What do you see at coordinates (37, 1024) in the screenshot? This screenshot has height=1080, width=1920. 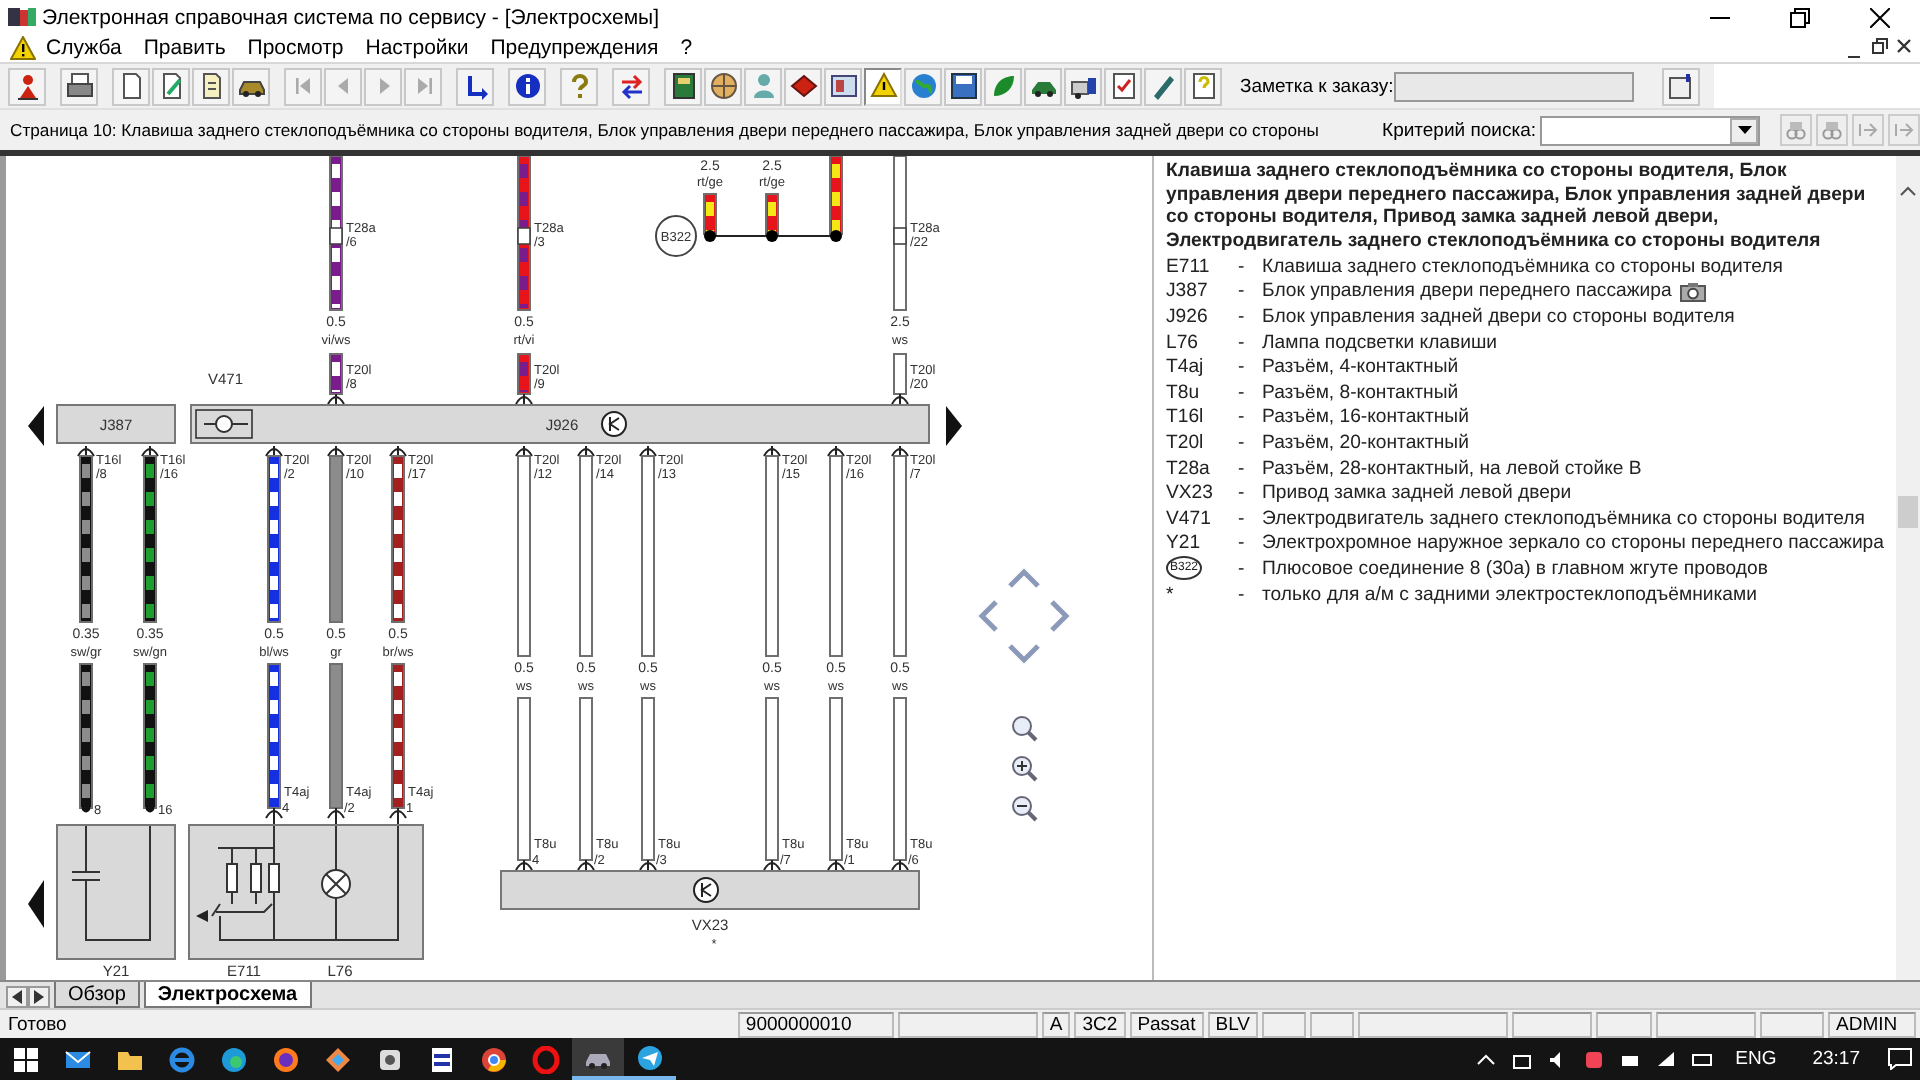 I see `status-message: Готово` at bounding box center [37, 1024].